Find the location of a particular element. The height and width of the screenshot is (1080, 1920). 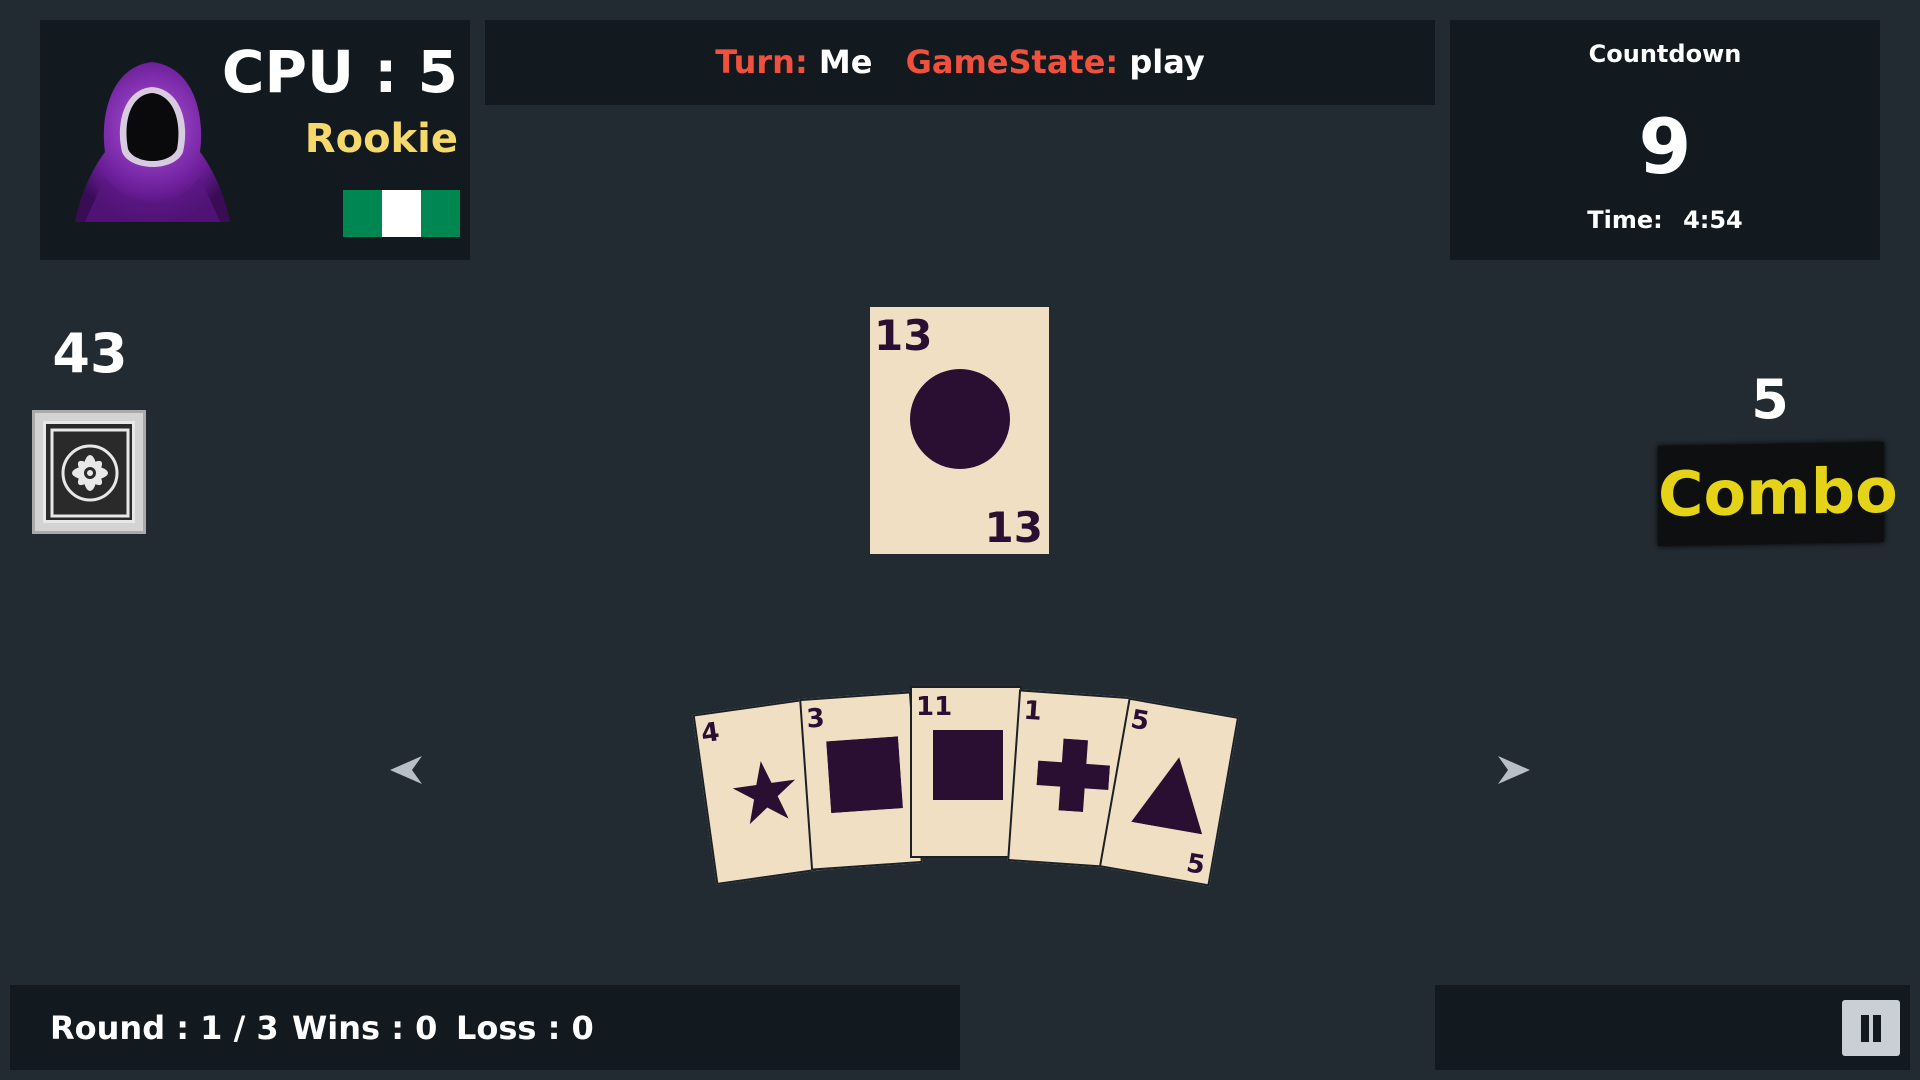

time-row: Time: 4:54 is located at coordinates (1665, 220).